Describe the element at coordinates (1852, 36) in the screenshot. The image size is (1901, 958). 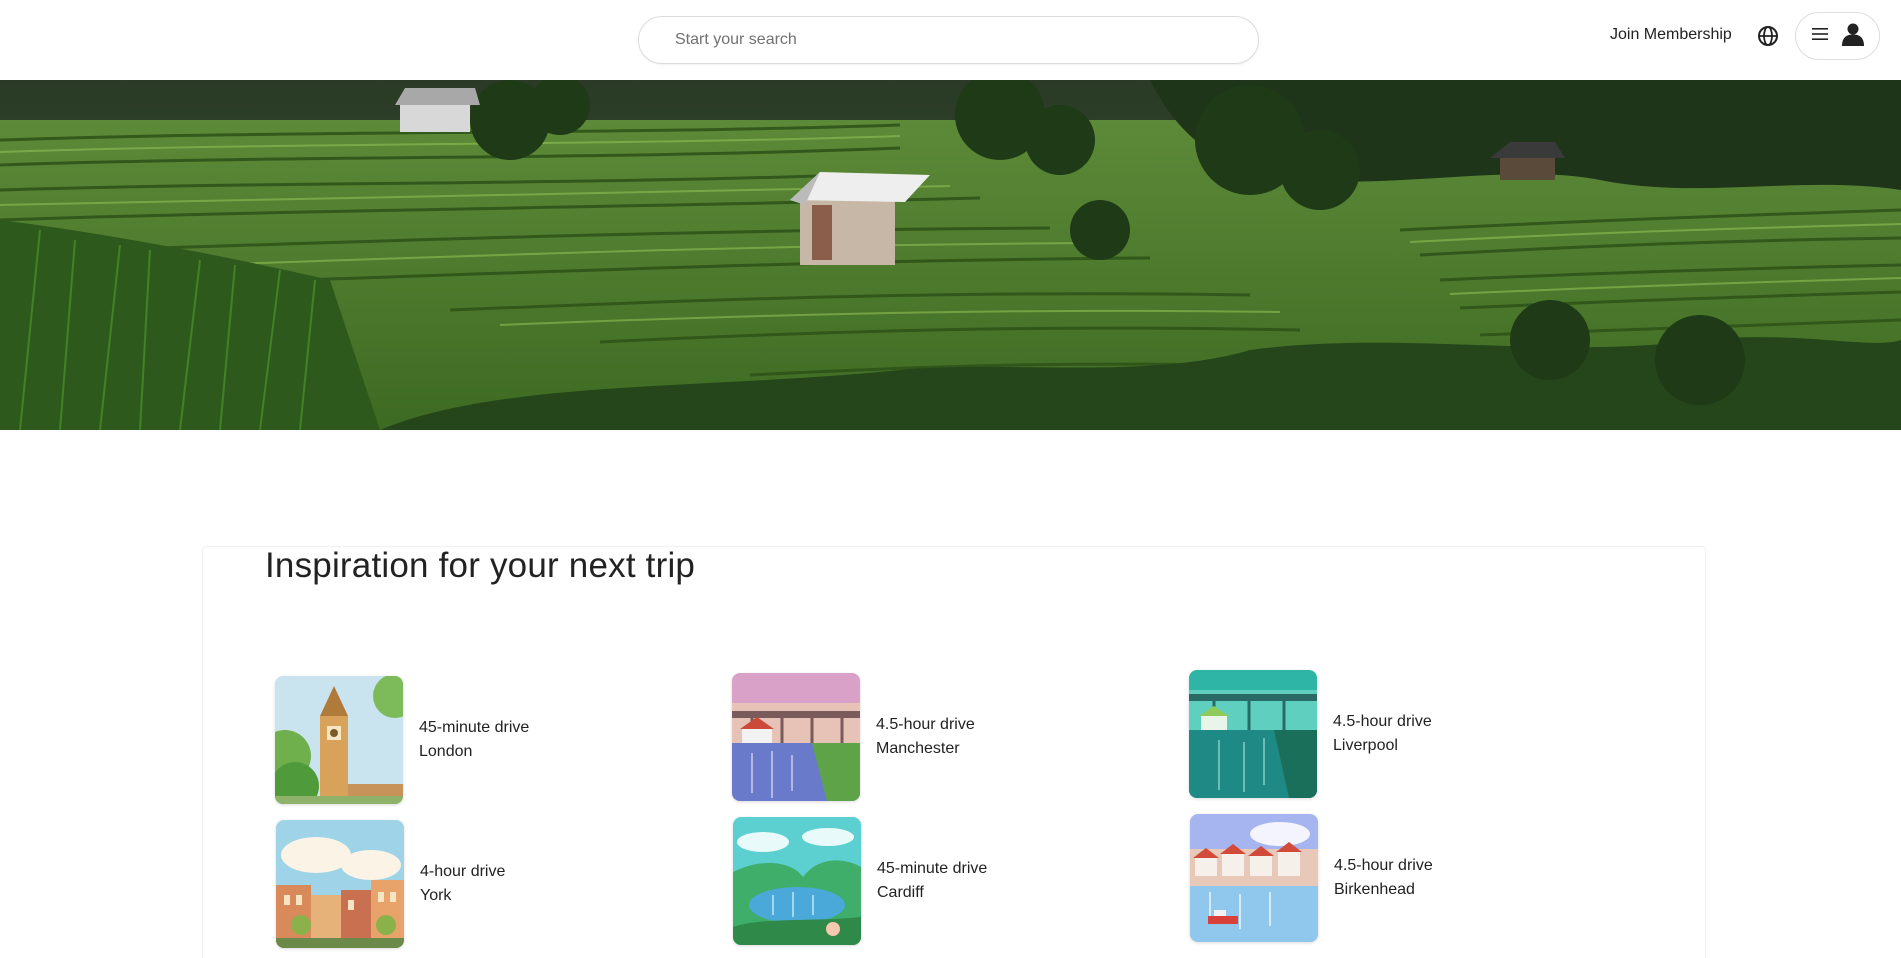
I see `user-icon` at that location.